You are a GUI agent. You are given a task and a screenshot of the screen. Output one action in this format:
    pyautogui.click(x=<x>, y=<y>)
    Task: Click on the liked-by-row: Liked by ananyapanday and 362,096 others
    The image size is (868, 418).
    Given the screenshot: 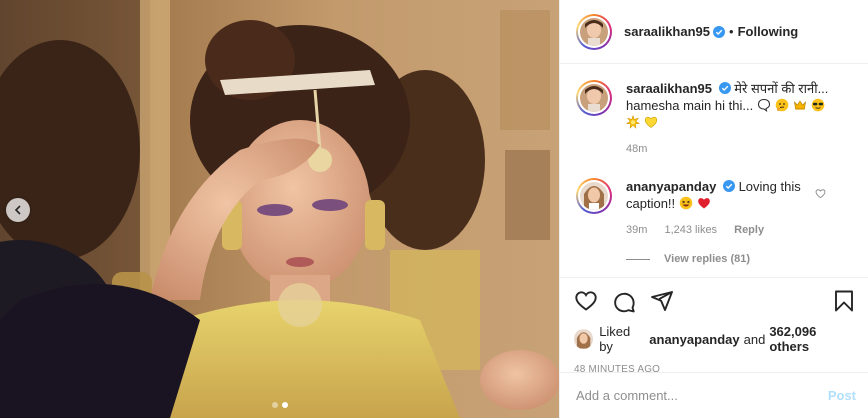 What is the action you would take?
    pyautogui.click(x=715, y=339)
    